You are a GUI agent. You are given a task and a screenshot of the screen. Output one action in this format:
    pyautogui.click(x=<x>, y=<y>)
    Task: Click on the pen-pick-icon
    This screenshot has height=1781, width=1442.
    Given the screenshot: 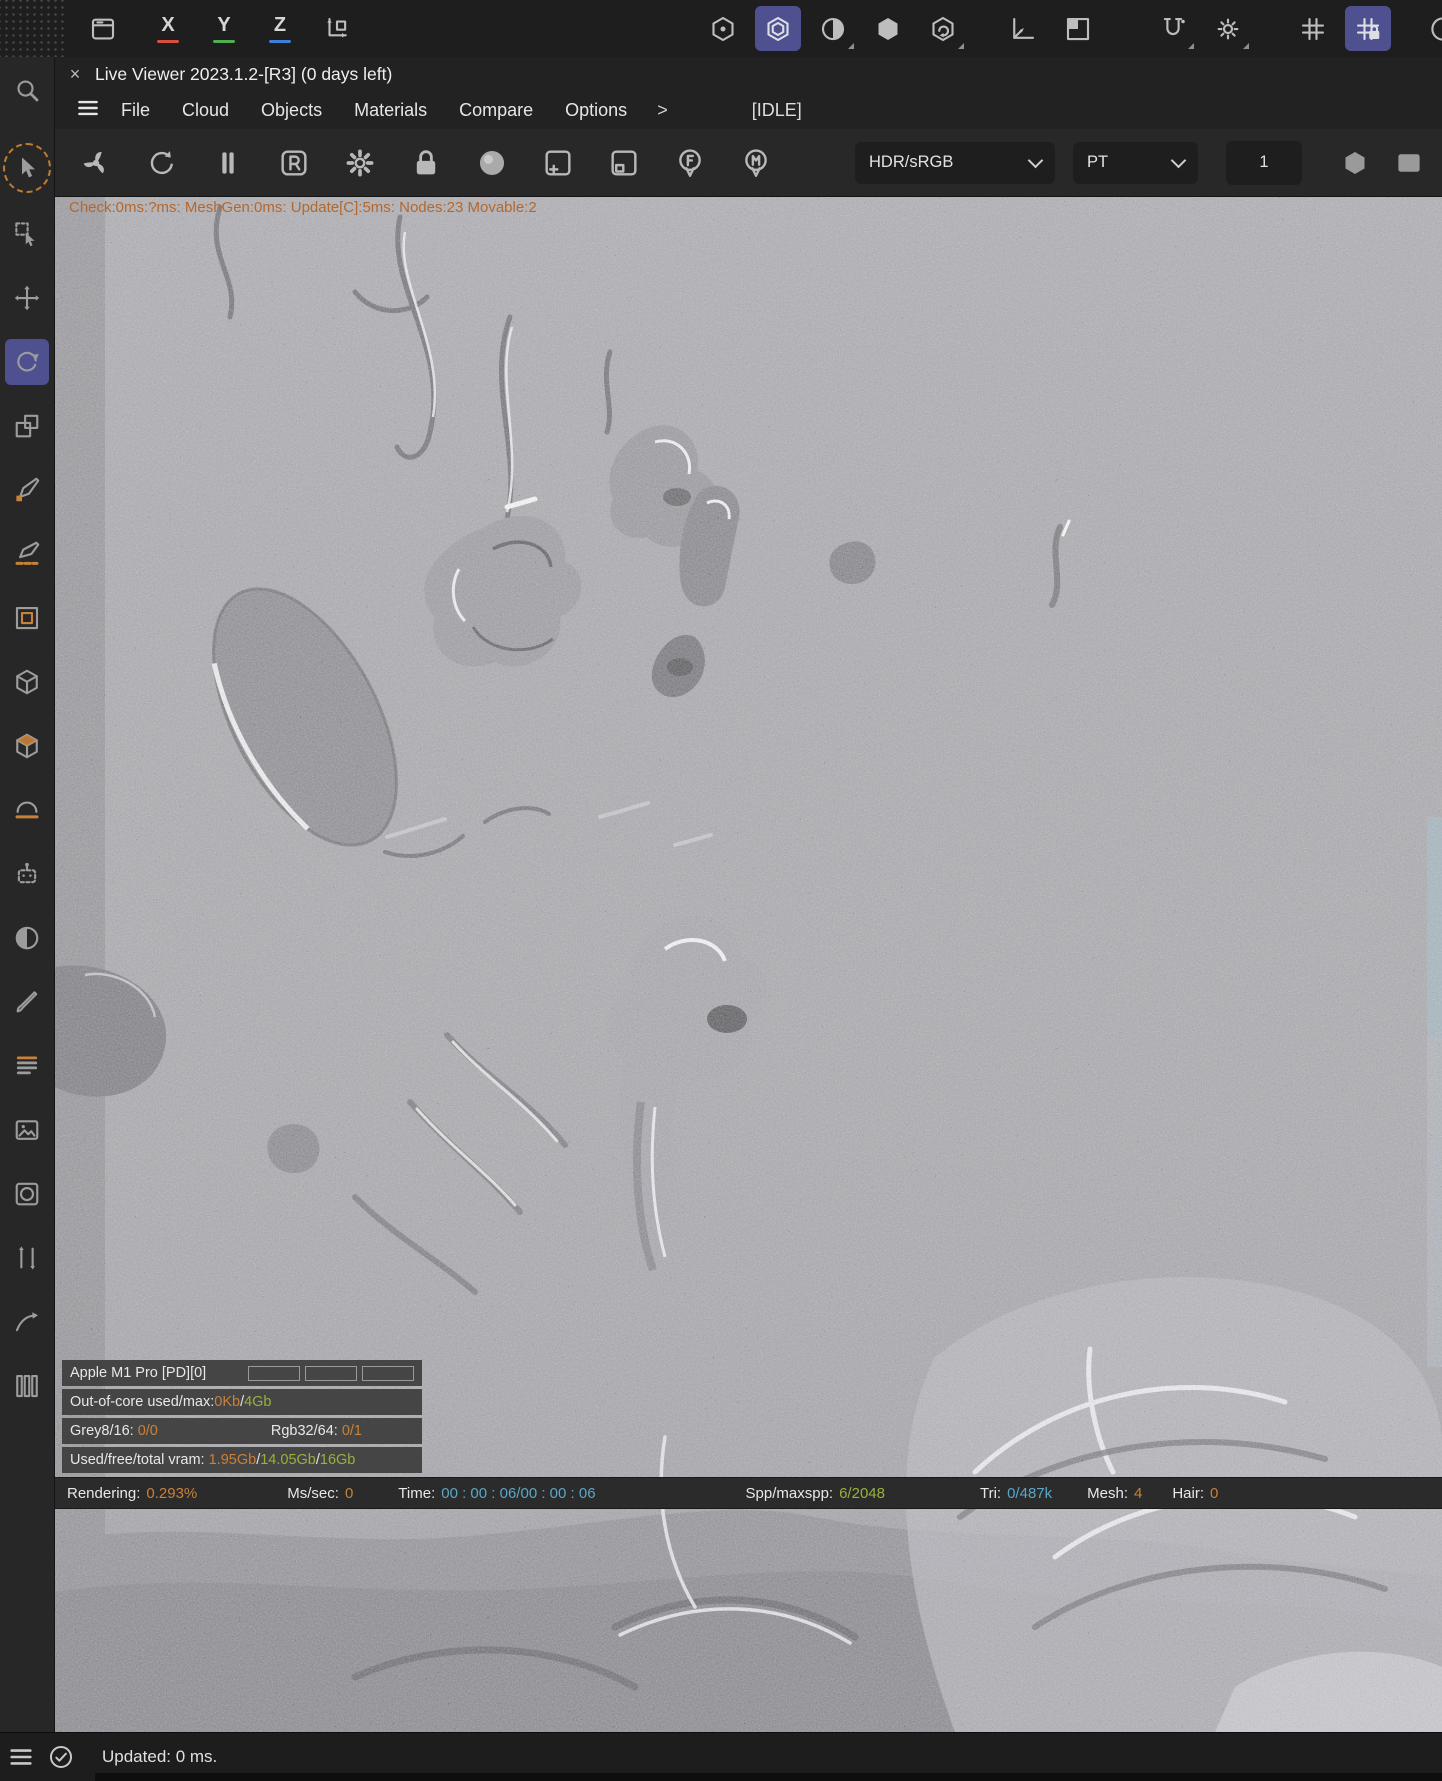 What is the action you would take?
    pyautogui.click(x=28, y=489)
    